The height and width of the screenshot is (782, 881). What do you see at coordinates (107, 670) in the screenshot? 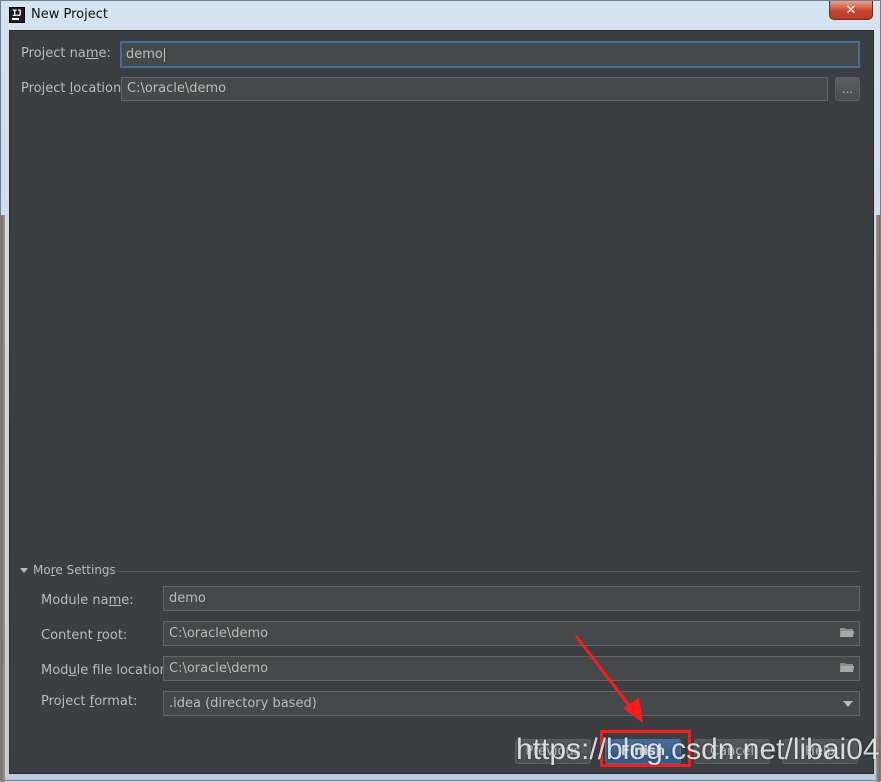
I see `module-file-location-label: Module file location:` at bounding box center [107, 670].